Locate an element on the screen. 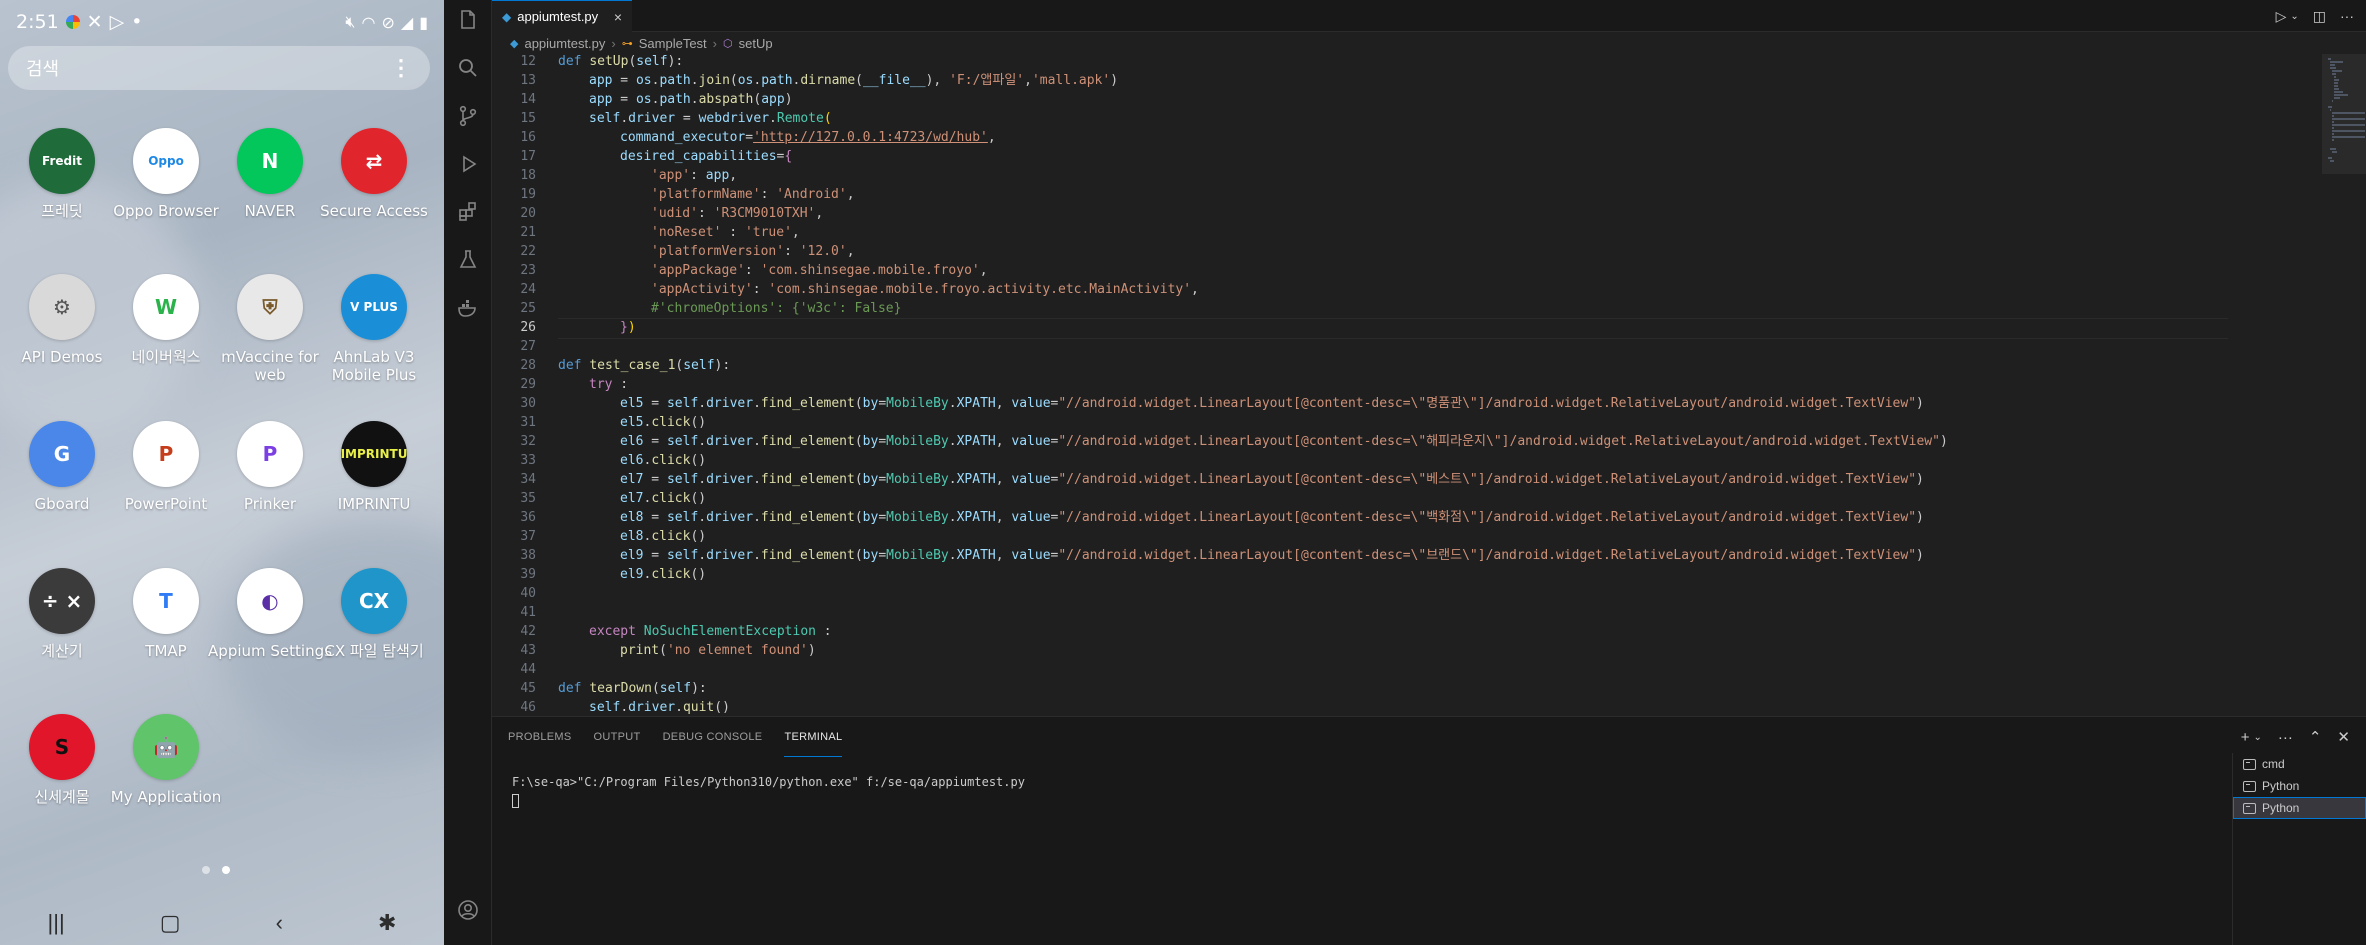 This screenshot has width=2366, height=945. accounts-icon is located at coordinates (468, 910).